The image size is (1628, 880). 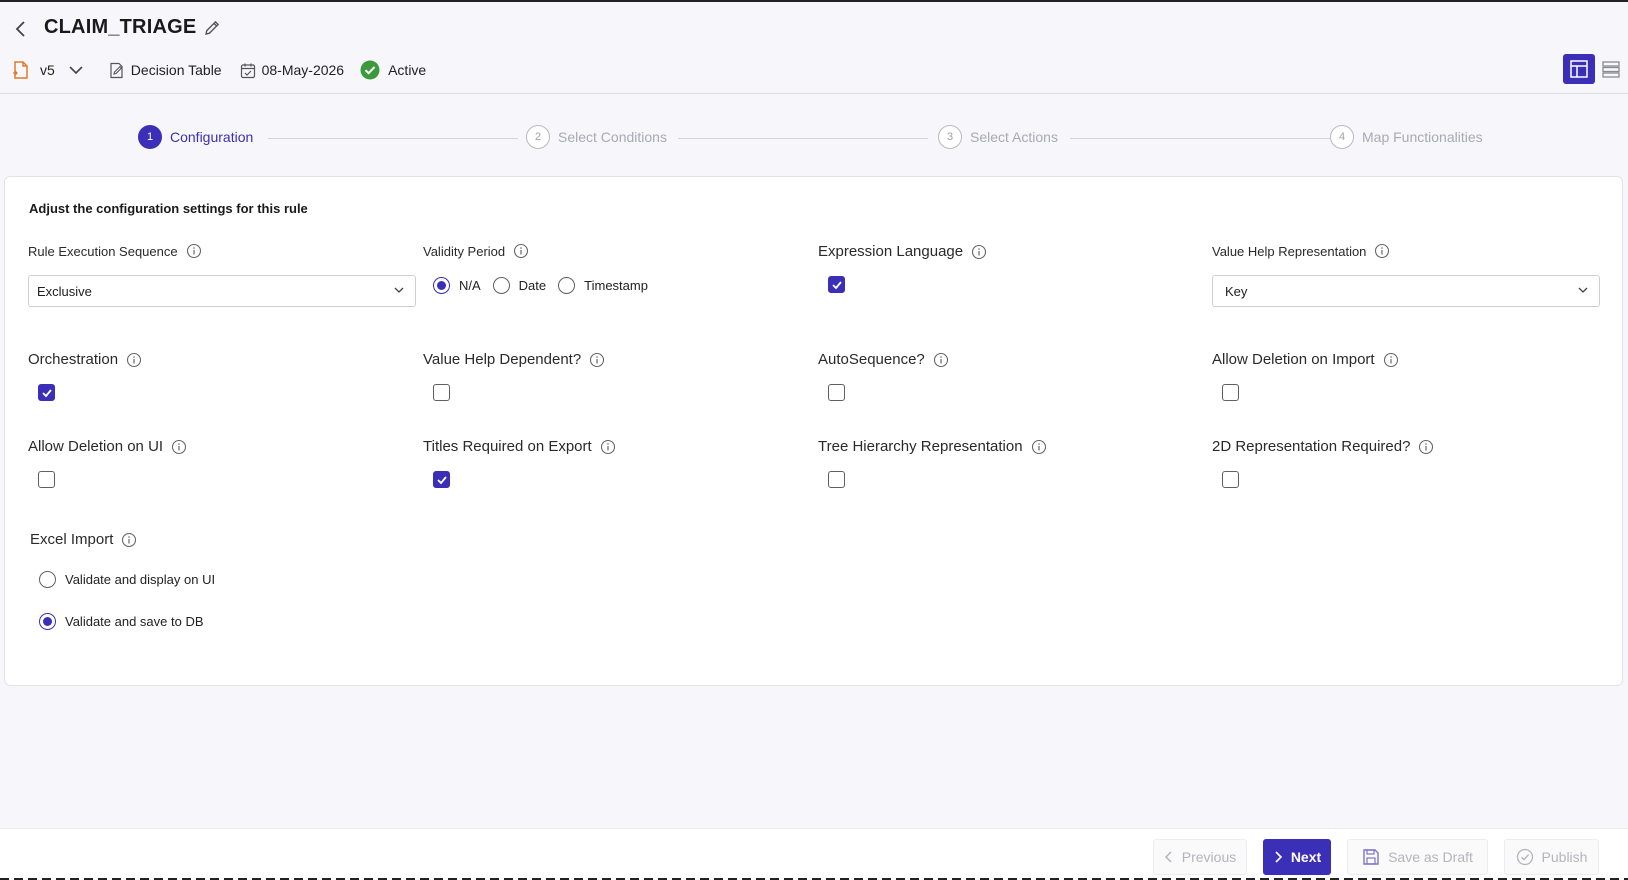 What do you see at coordinates (47, 70) in the screenshot?
I see `version-label: v5` at bounding box center [47, 70].